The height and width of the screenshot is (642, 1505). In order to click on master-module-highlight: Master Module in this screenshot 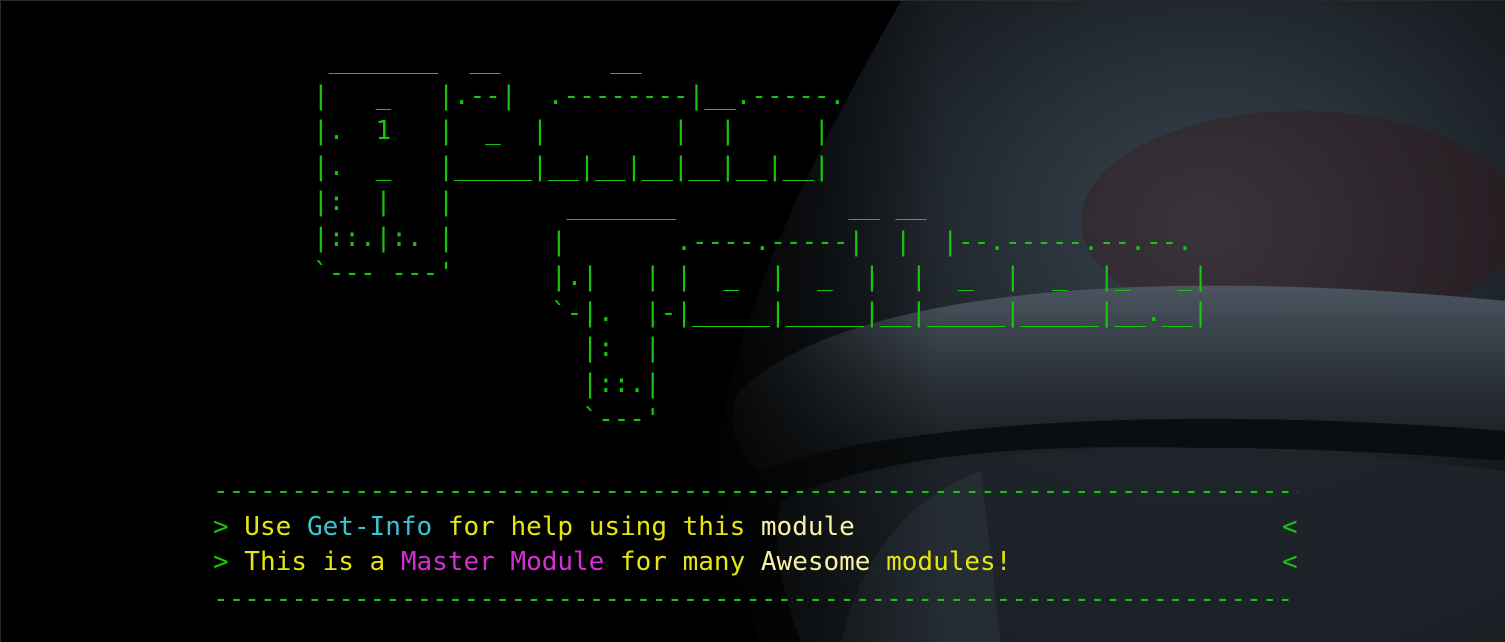, I will do `click(502, 562)`.